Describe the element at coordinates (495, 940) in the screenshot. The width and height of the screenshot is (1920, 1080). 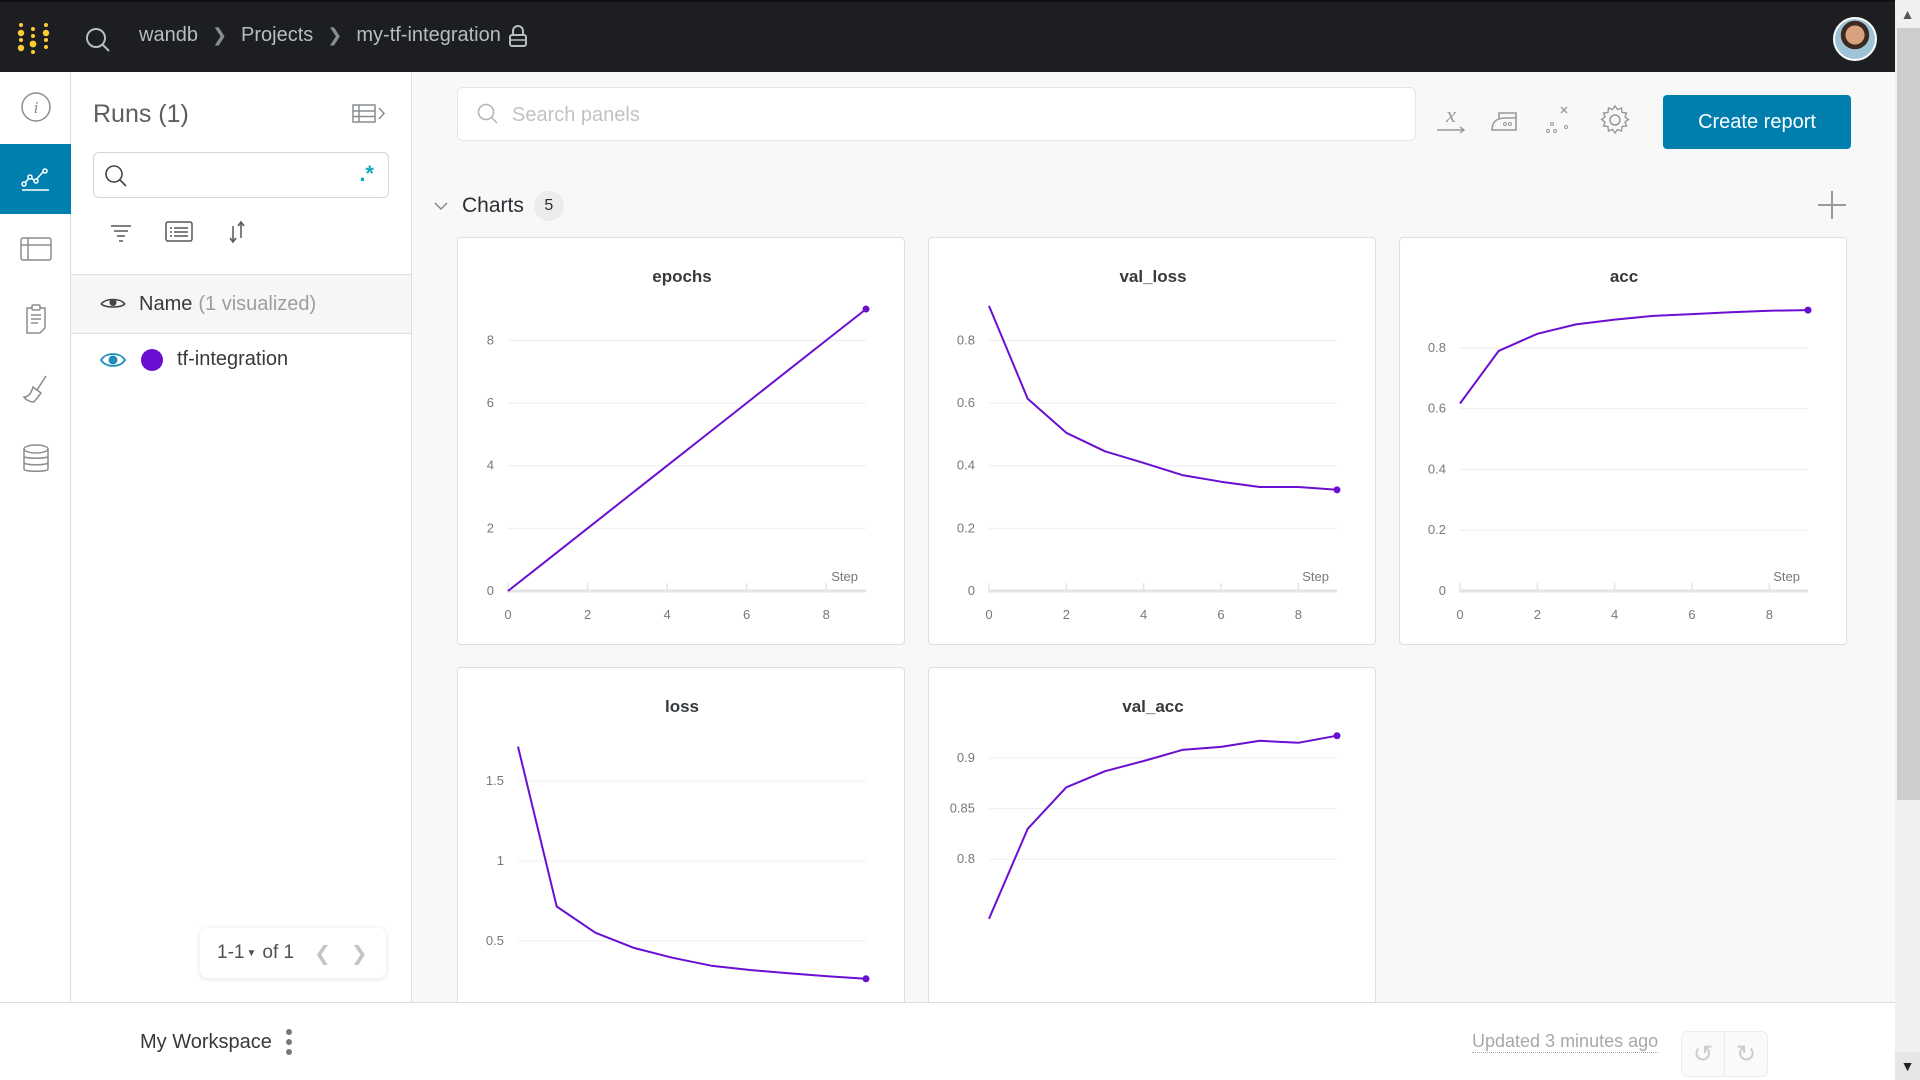
I see `y-tick-label: 0.5` at that location.